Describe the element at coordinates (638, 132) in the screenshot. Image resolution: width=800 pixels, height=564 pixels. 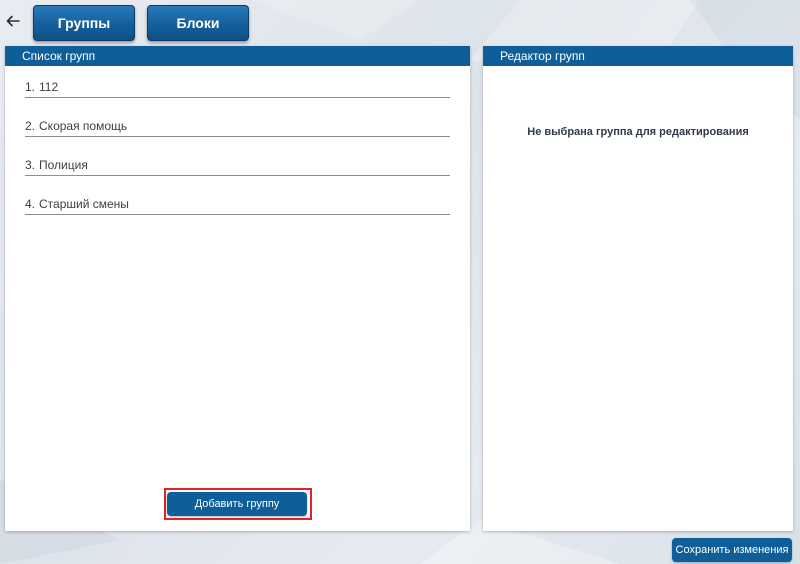
I see `no-group-selected-message: Не выбрана группа для редактирования` at that location.